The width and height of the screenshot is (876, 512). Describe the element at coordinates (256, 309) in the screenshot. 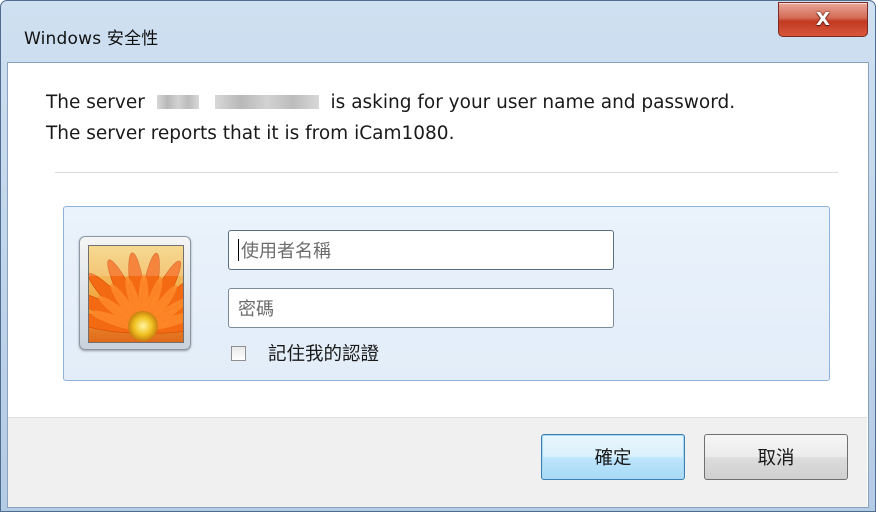

I see `password-placeholder: 密碼` at that location.